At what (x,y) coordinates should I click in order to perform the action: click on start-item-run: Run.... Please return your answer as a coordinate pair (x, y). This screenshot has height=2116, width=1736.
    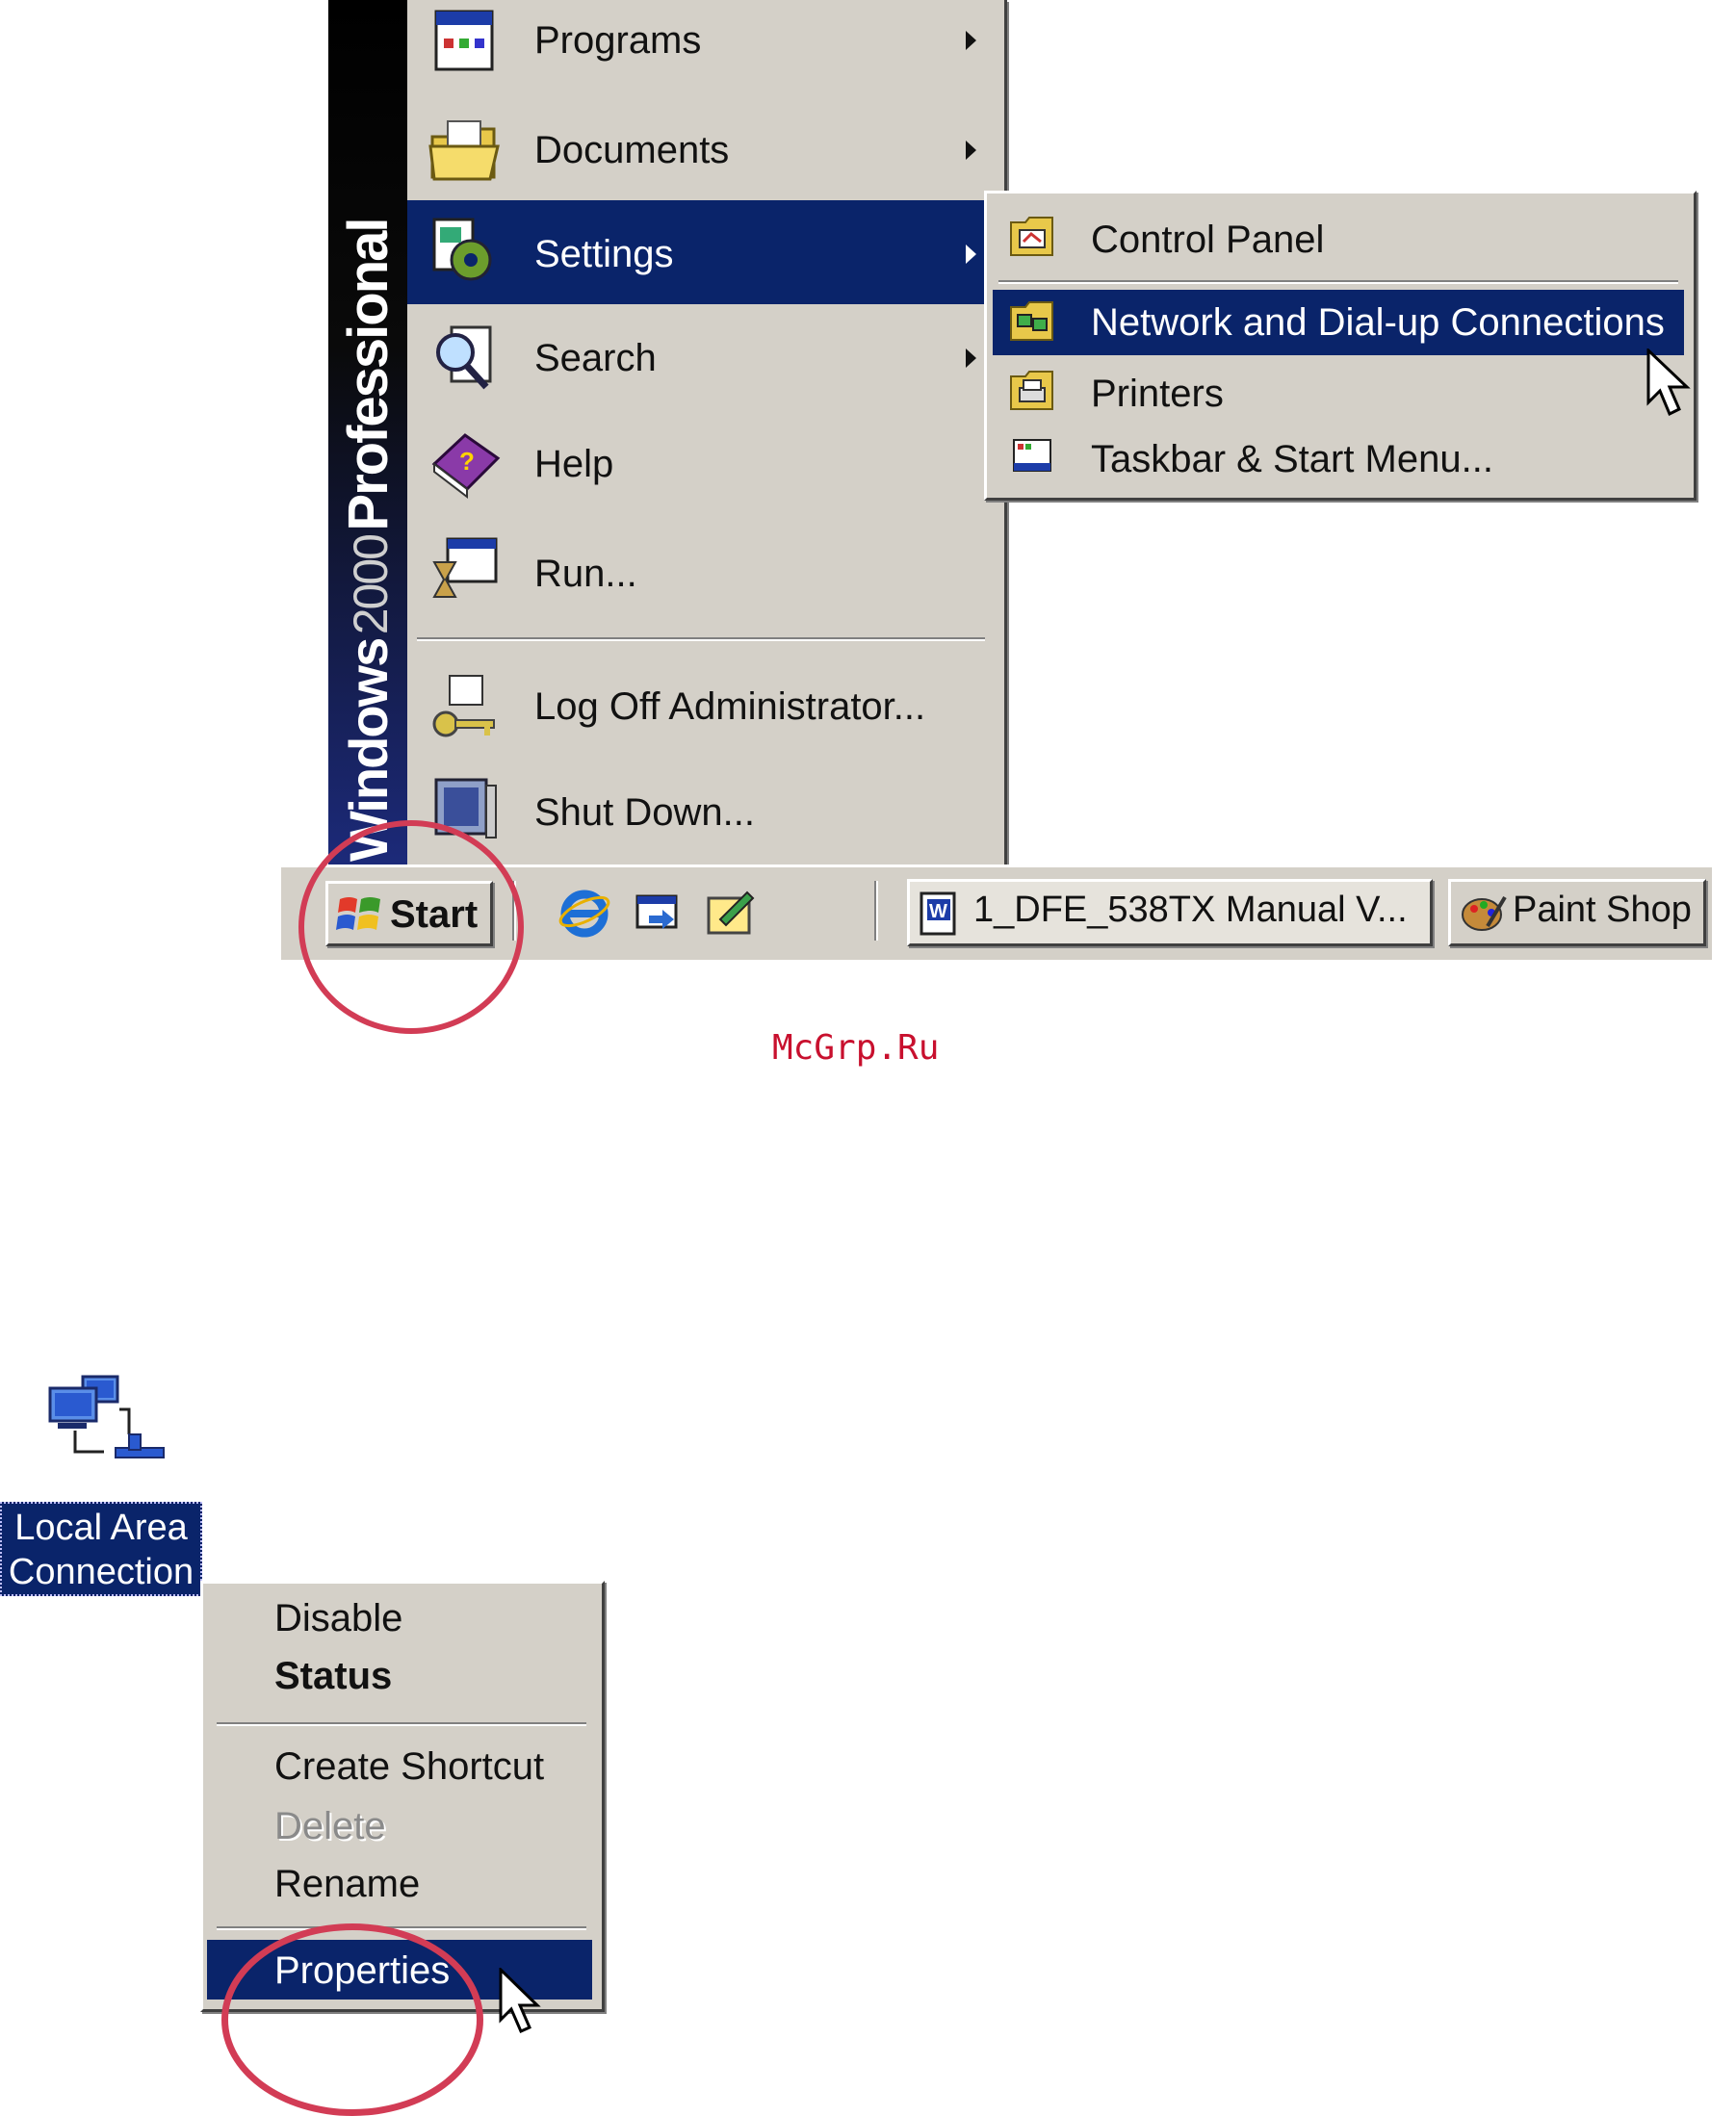
    Looking at the image, I should click on (702, 577).